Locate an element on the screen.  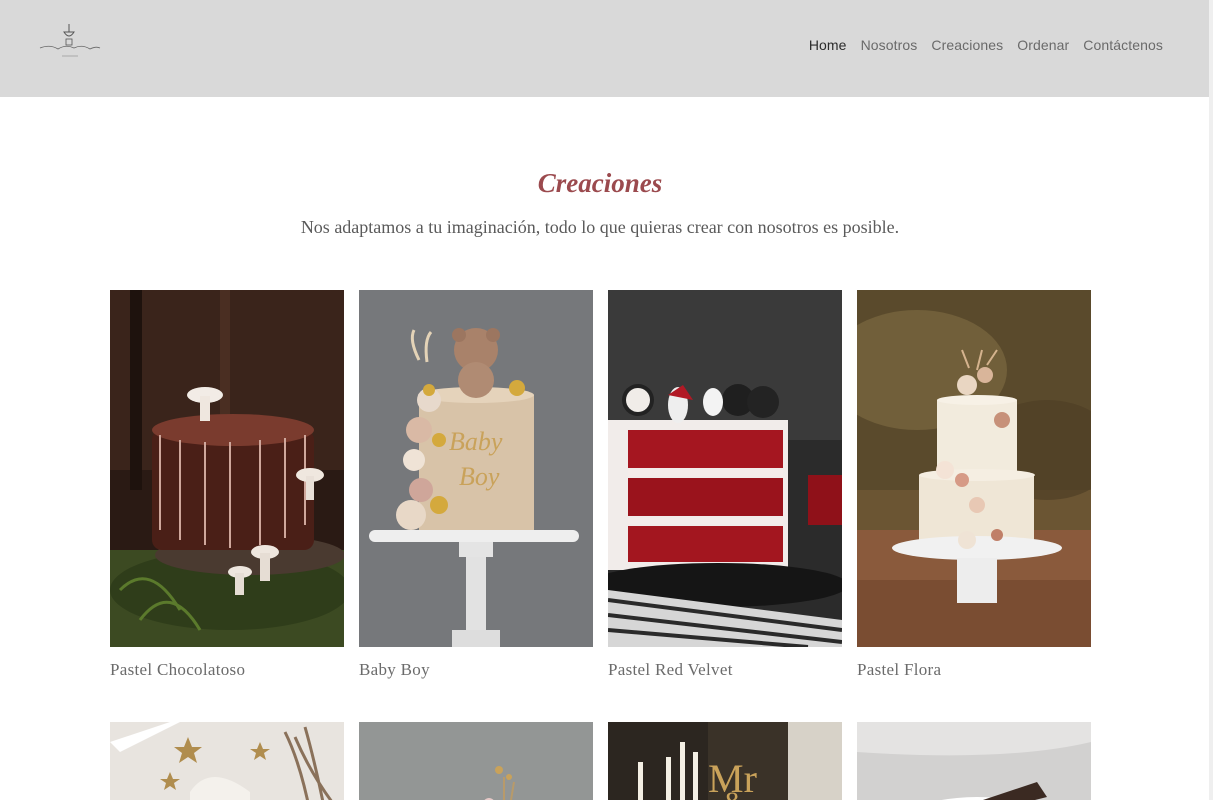
gallery-item: Pastel Flora is located at coordinates (974, 485).